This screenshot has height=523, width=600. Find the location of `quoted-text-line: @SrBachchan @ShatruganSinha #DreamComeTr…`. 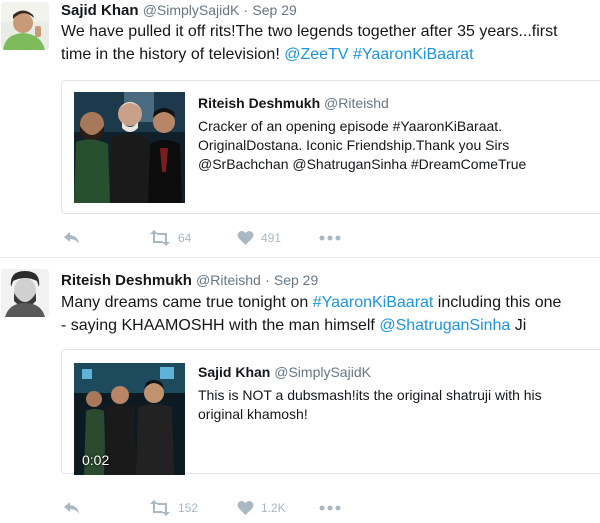

quoted-text-line: @SrBachchan @ShatruganSinha #DreamComeTr… is located at coordinates (362, 164).